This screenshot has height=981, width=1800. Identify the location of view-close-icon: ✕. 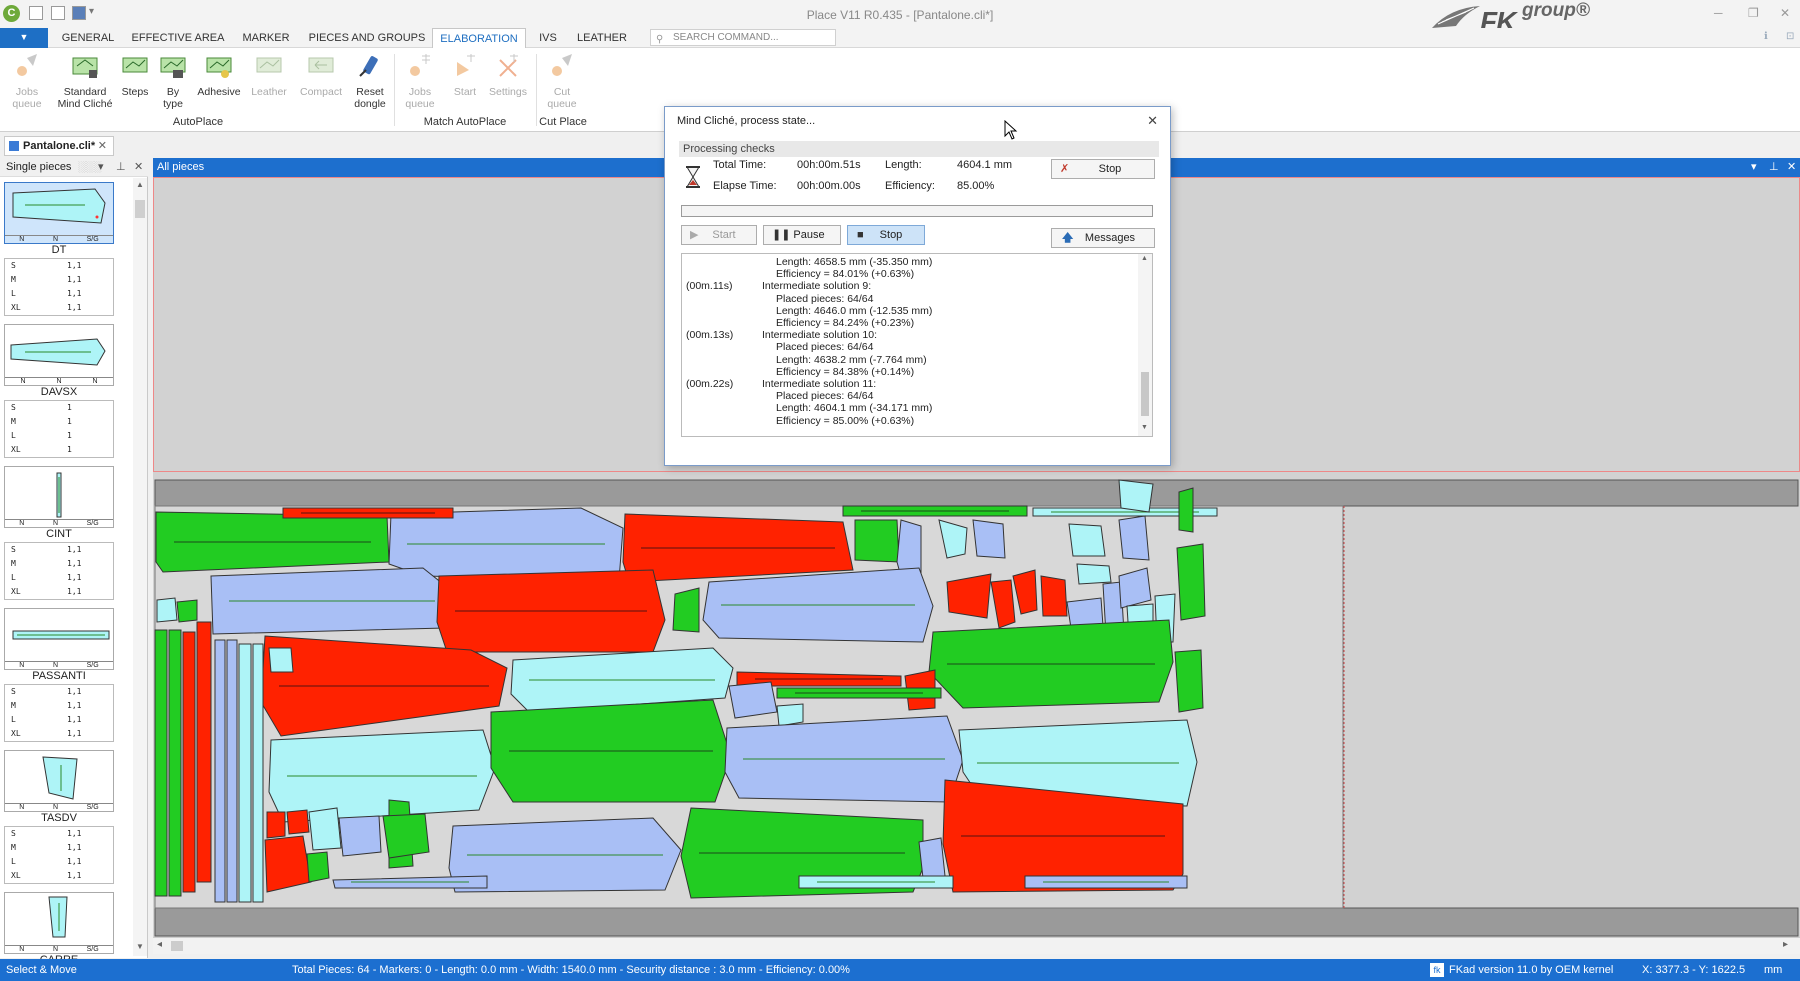
(1791, 167).